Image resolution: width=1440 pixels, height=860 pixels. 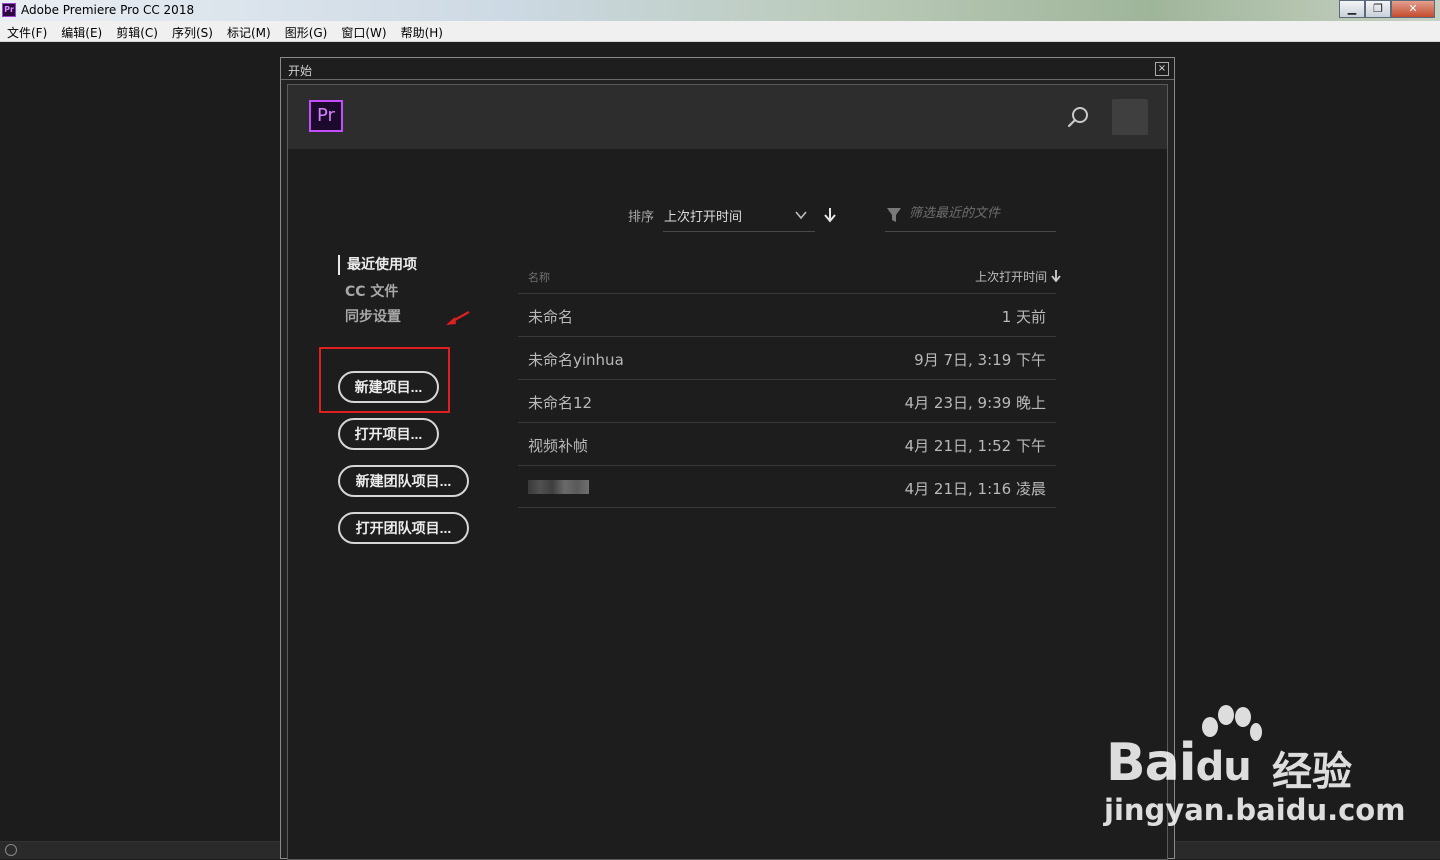 What do you see at coordinates (787, 400) in the screenshot?
I see `table-row: 未命名12 4月 23日, 9:39 晚上` at bounding box center [787, 400].